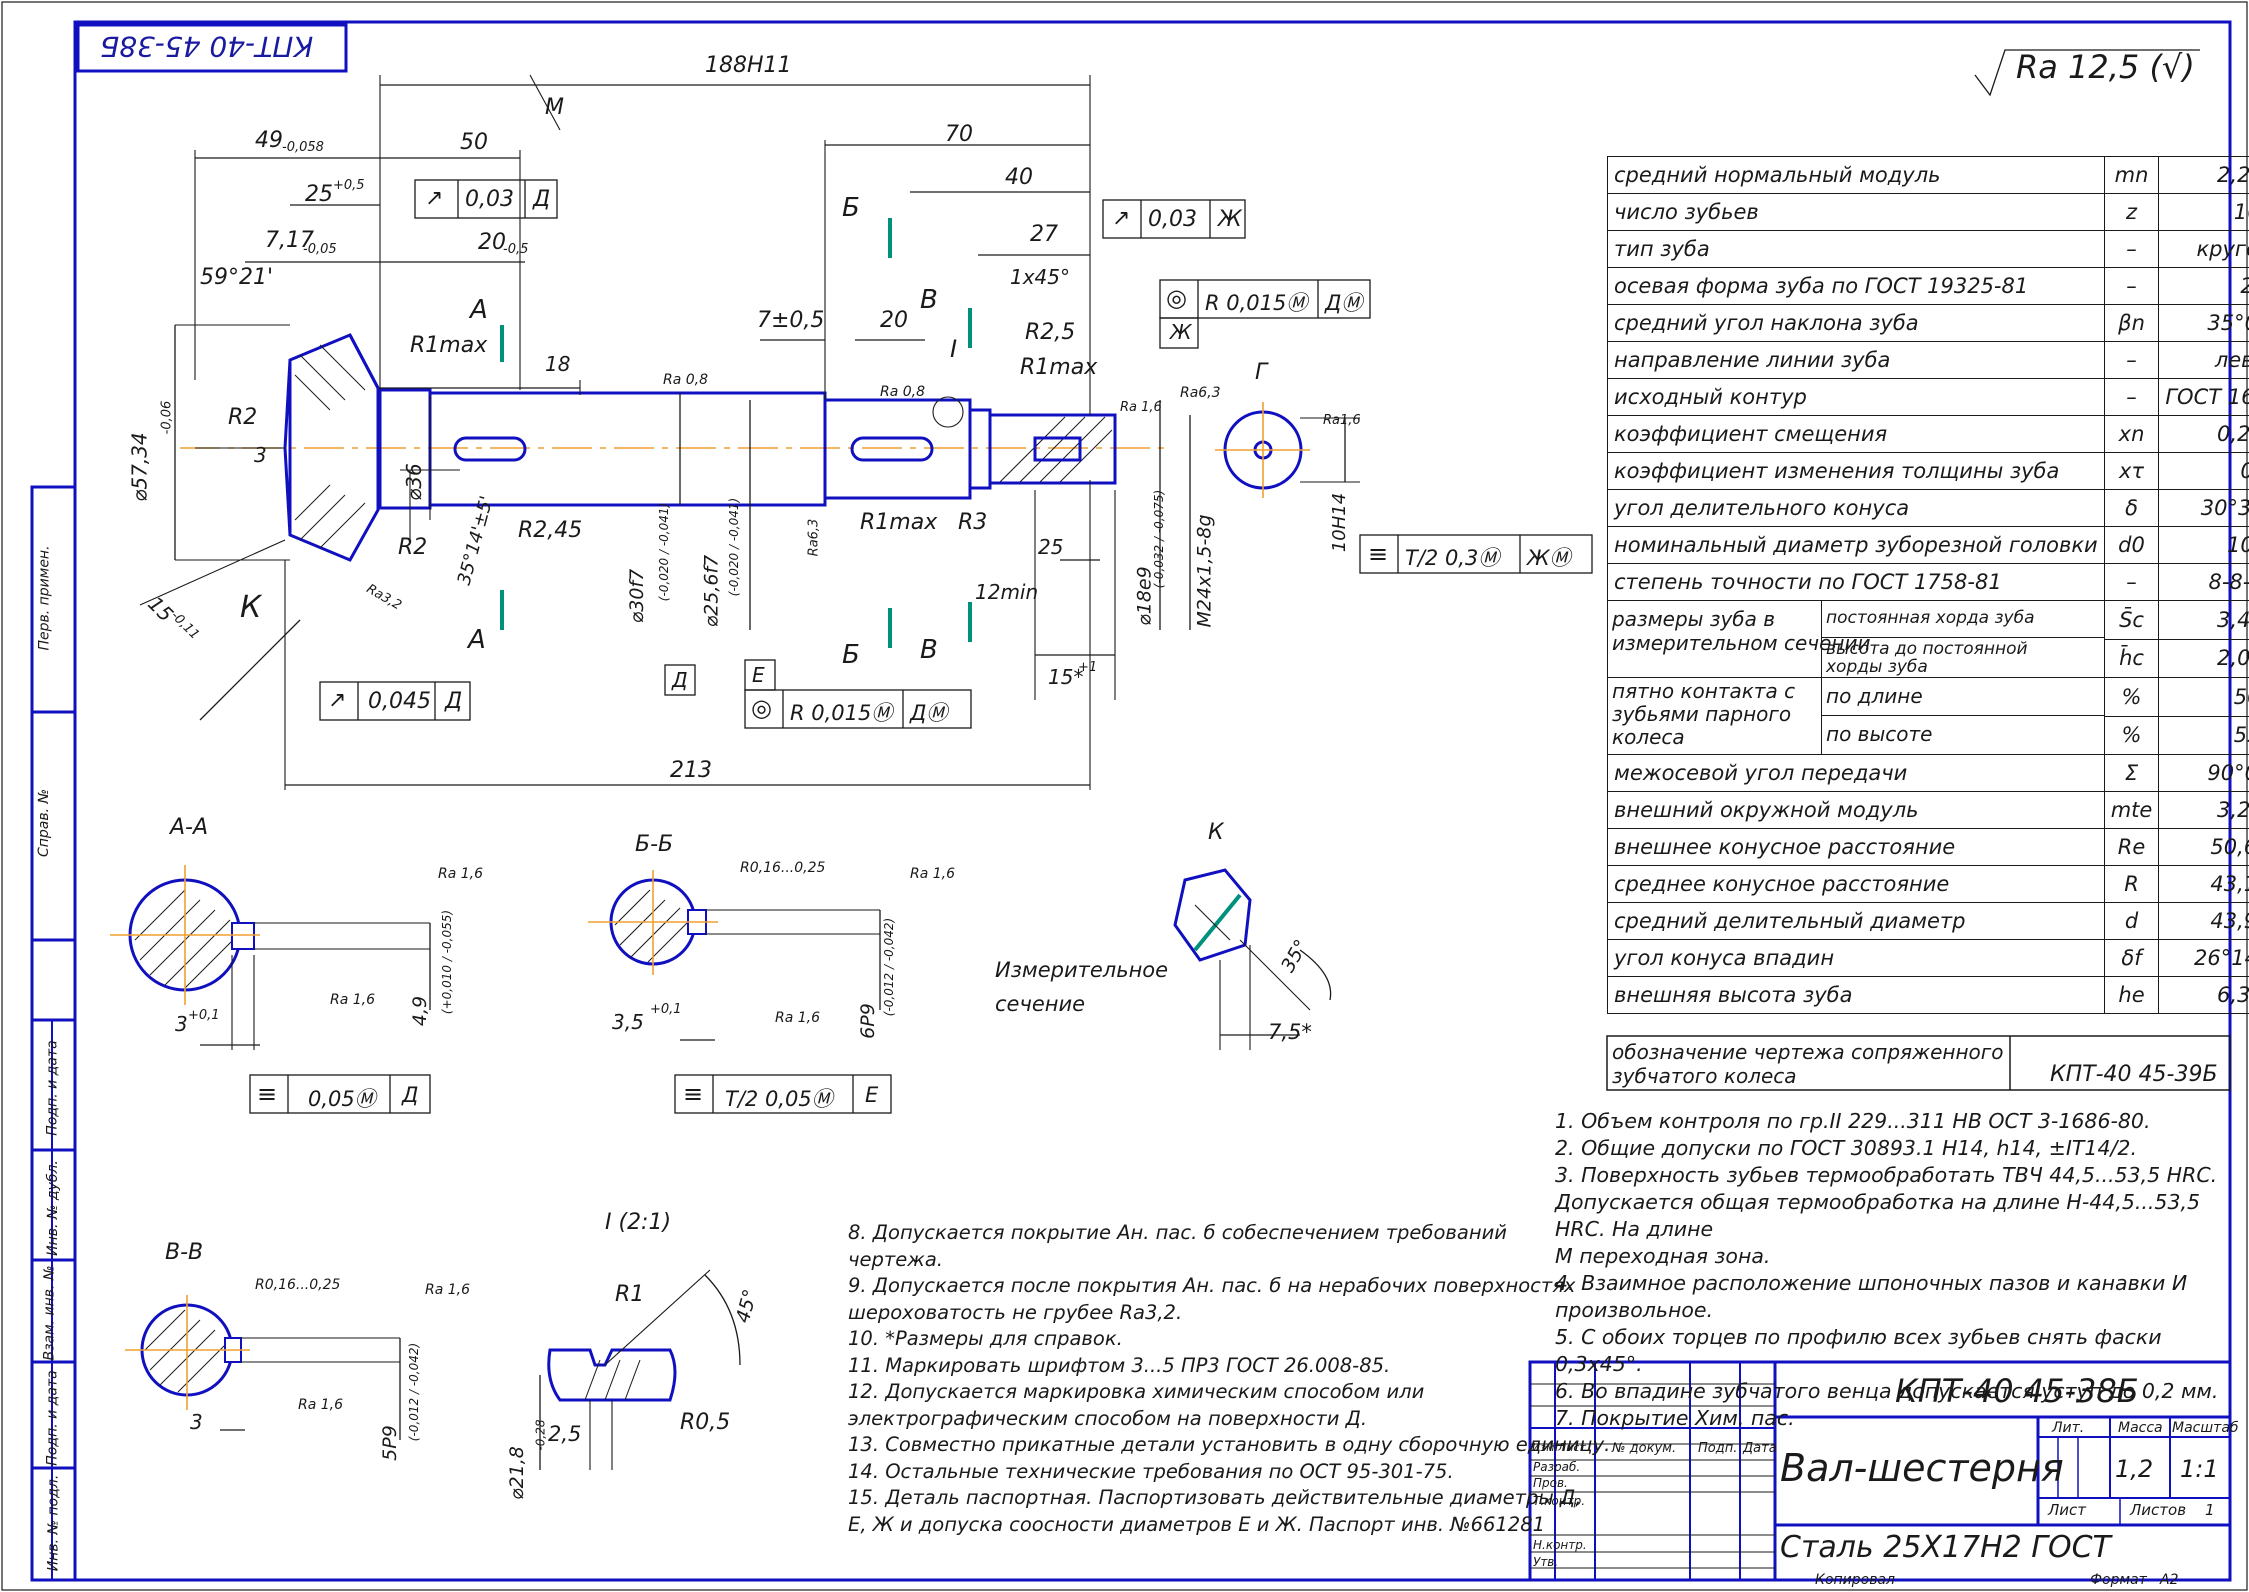  Describe the element at coordinates (540, 1435) in the screenshot. I see `detail-i-dtol: -0,28` at that location.